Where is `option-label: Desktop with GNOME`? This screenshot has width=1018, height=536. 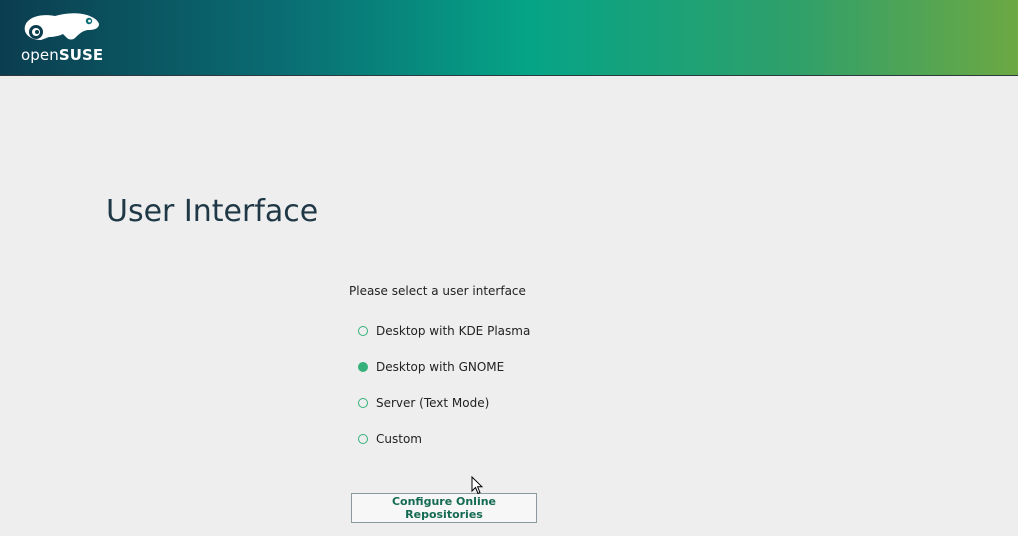
option-label: Desktop with GNOME is located at coordinates (440, 367).